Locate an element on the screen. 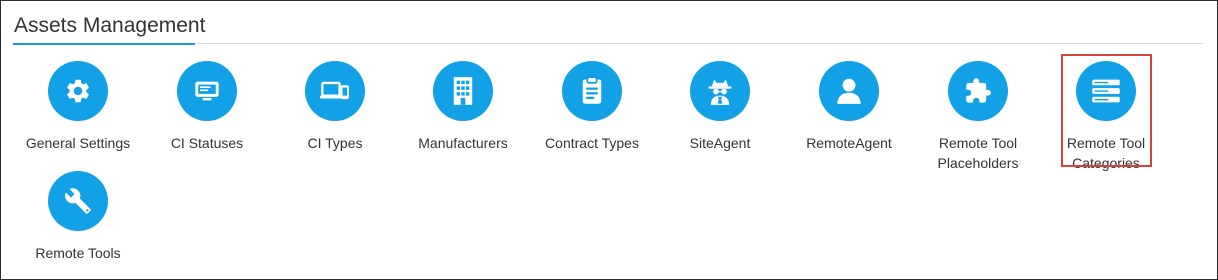 This screenshot has width=1218, height=280. devices-icon is located at coordinates (335, 91).